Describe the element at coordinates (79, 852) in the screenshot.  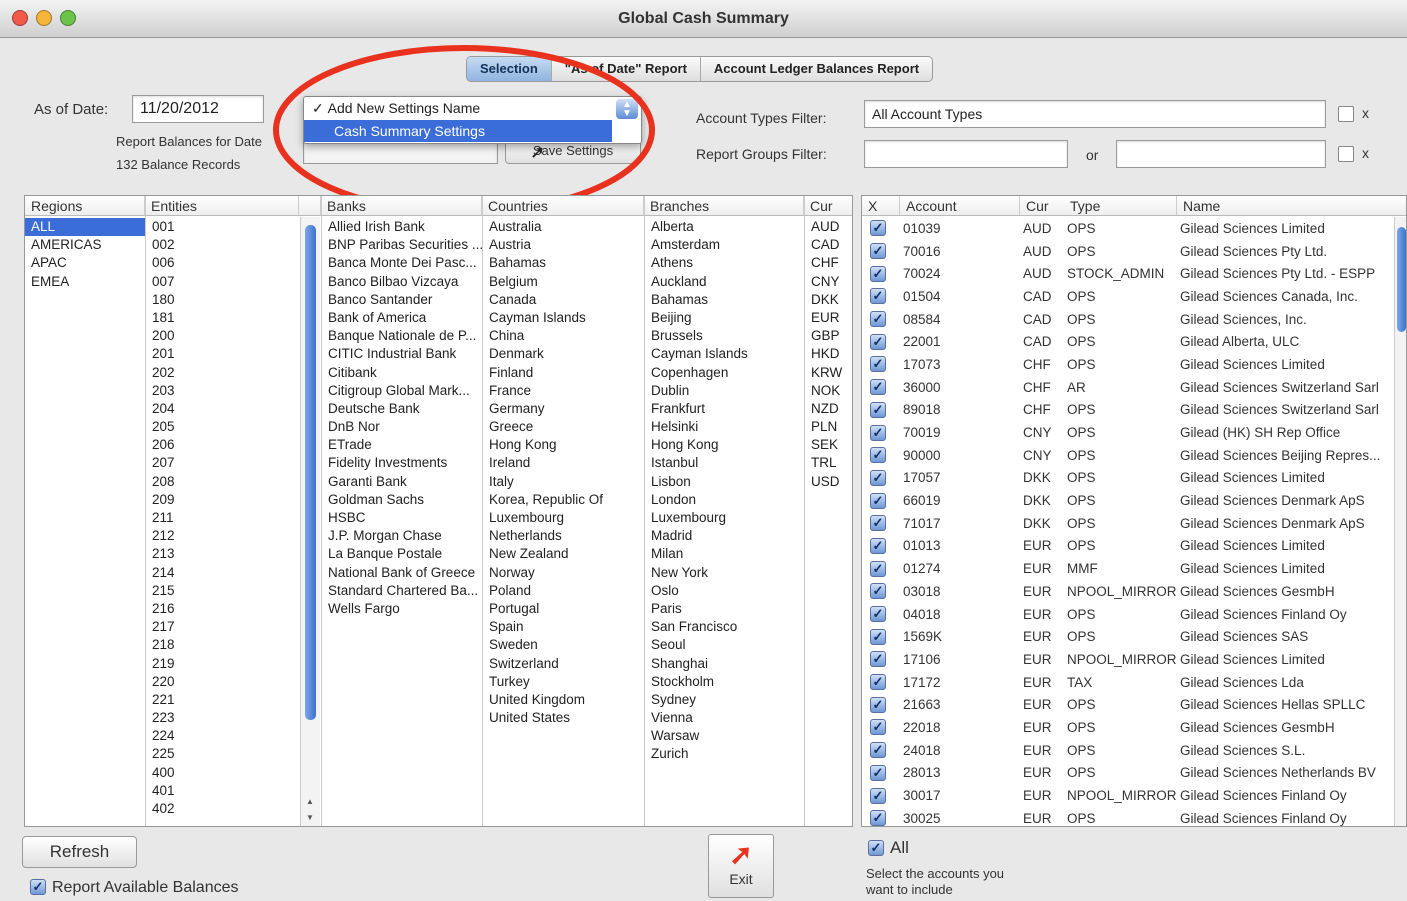
I see `refresh-button: Refresh` at that location.